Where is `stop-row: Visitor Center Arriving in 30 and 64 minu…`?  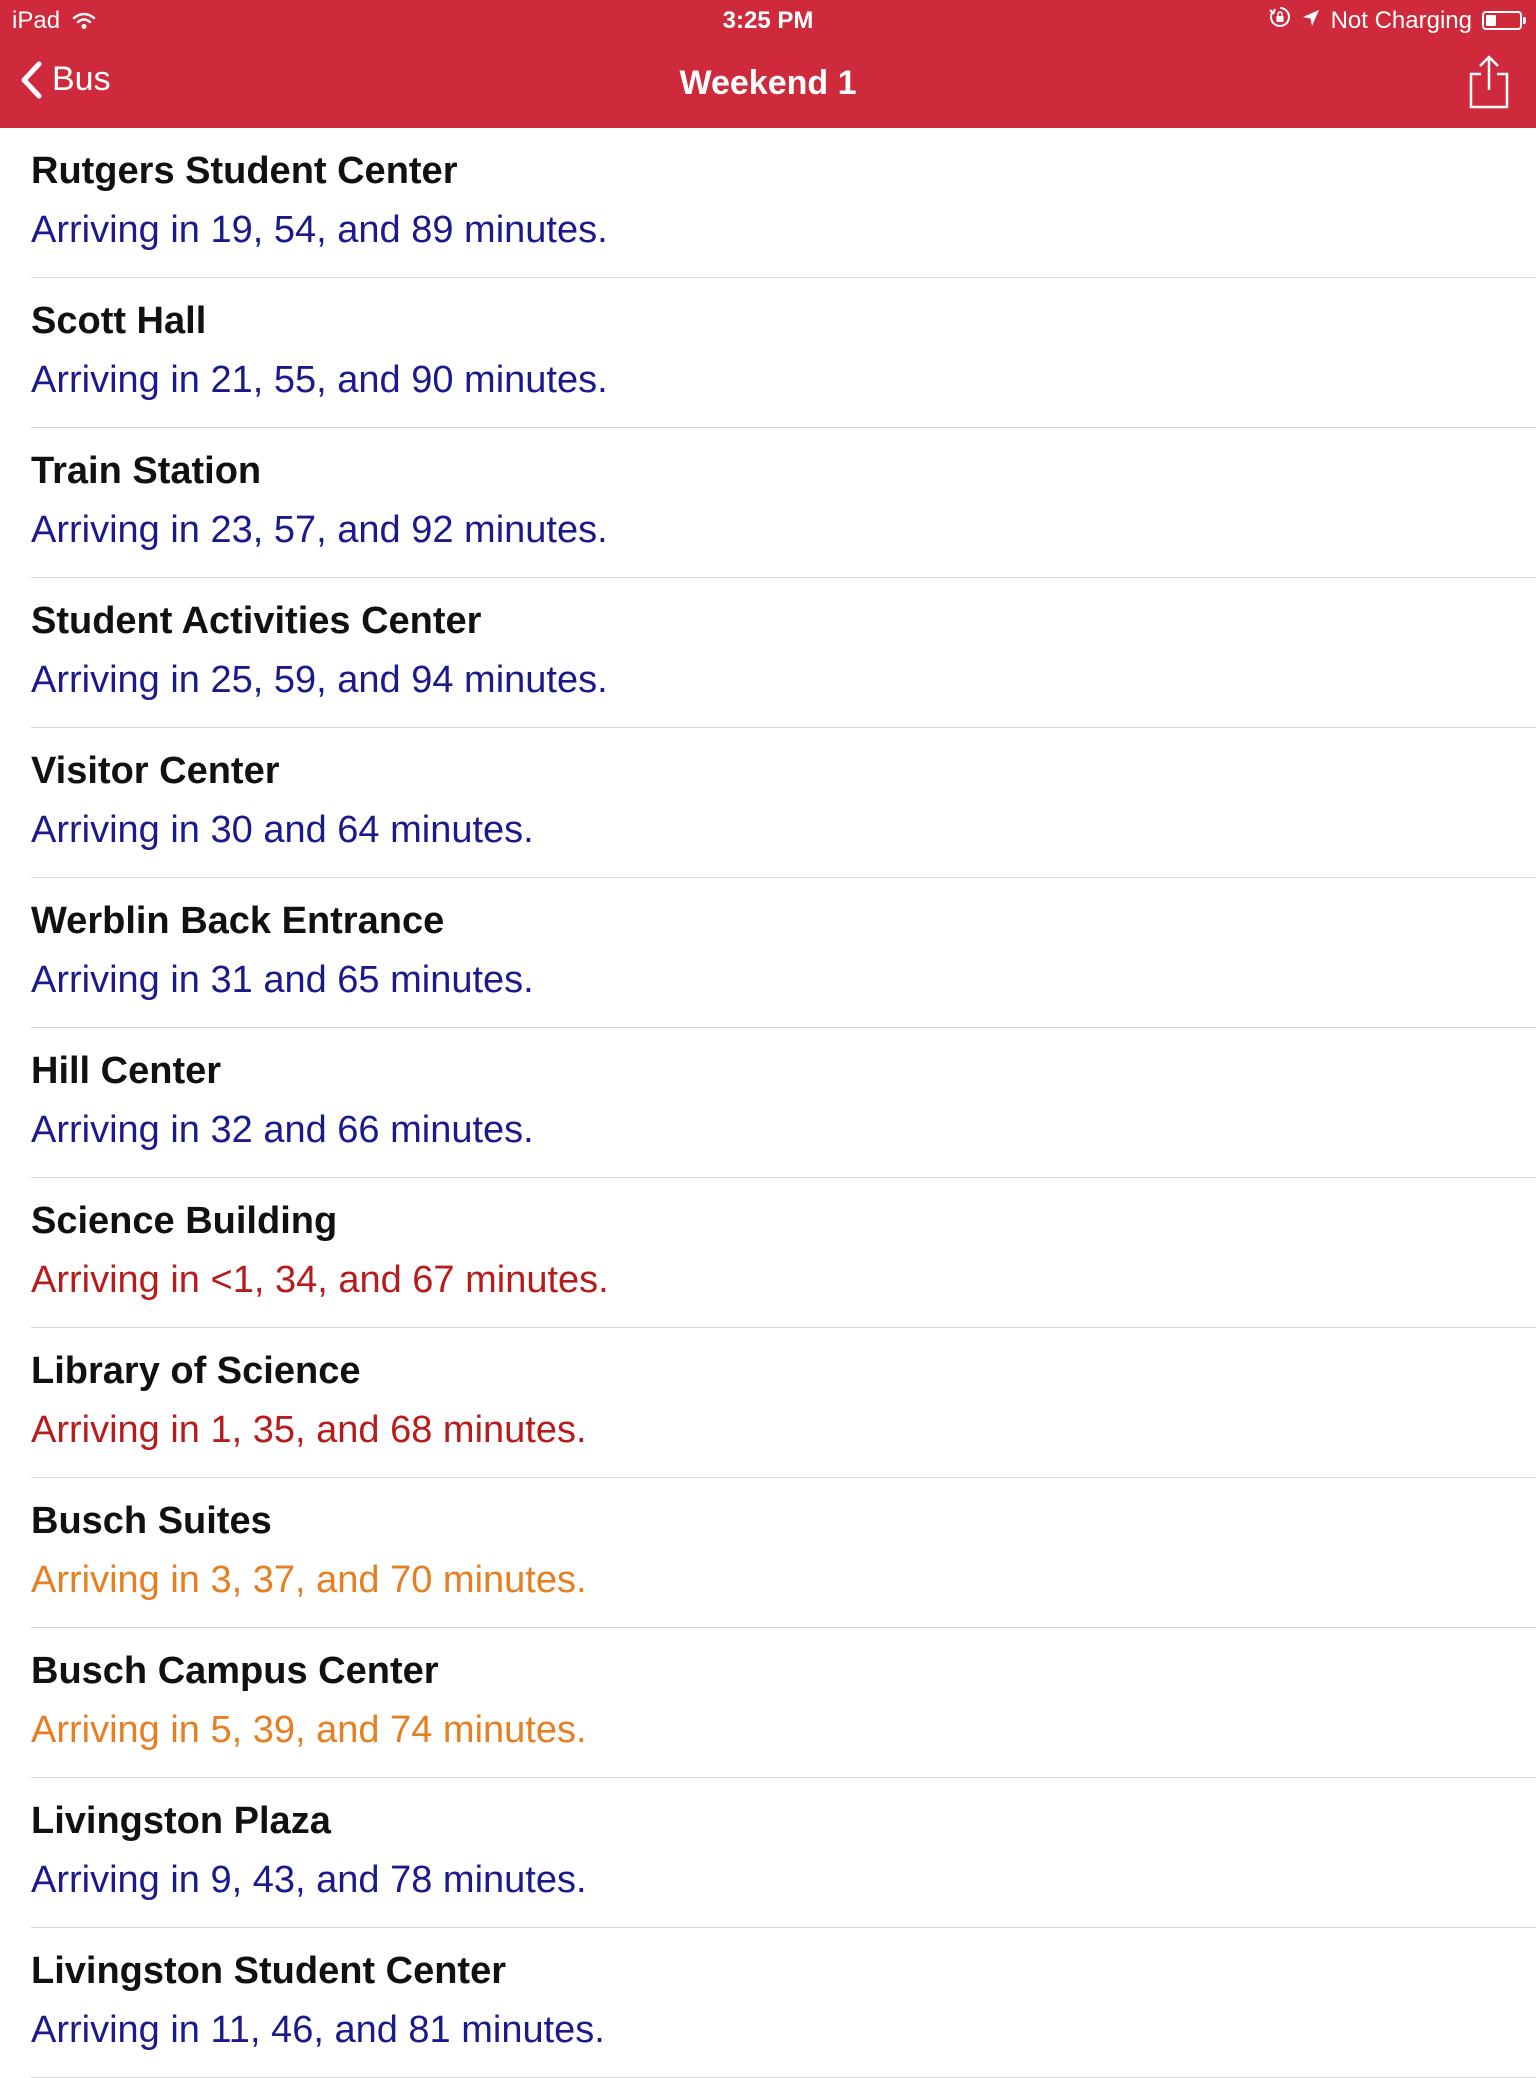 stop-row: Visitor Center Arriving in 30 and 64 minu… is located at coordinates (783, 803).